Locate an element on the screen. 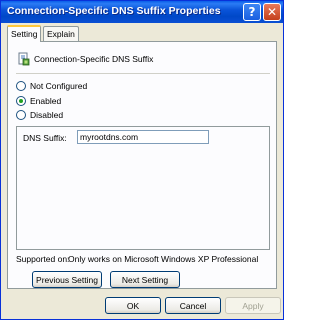 This screenshot has width=320, height=320. close-button: ✕ is located at coordinates (272, 12).